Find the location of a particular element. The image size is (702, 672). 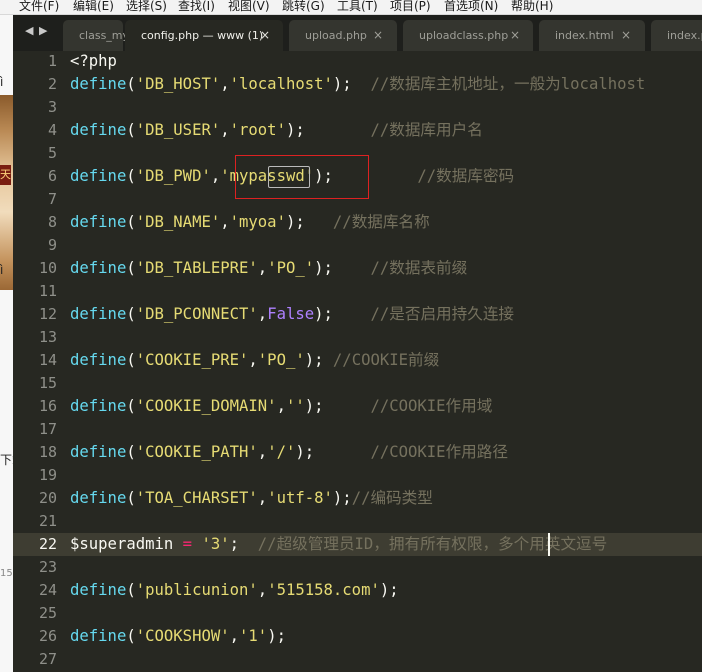

code-comment: //超级管理员ID，拥有所有权限，多个用英文逗号 is located at coordinates (432, 544).